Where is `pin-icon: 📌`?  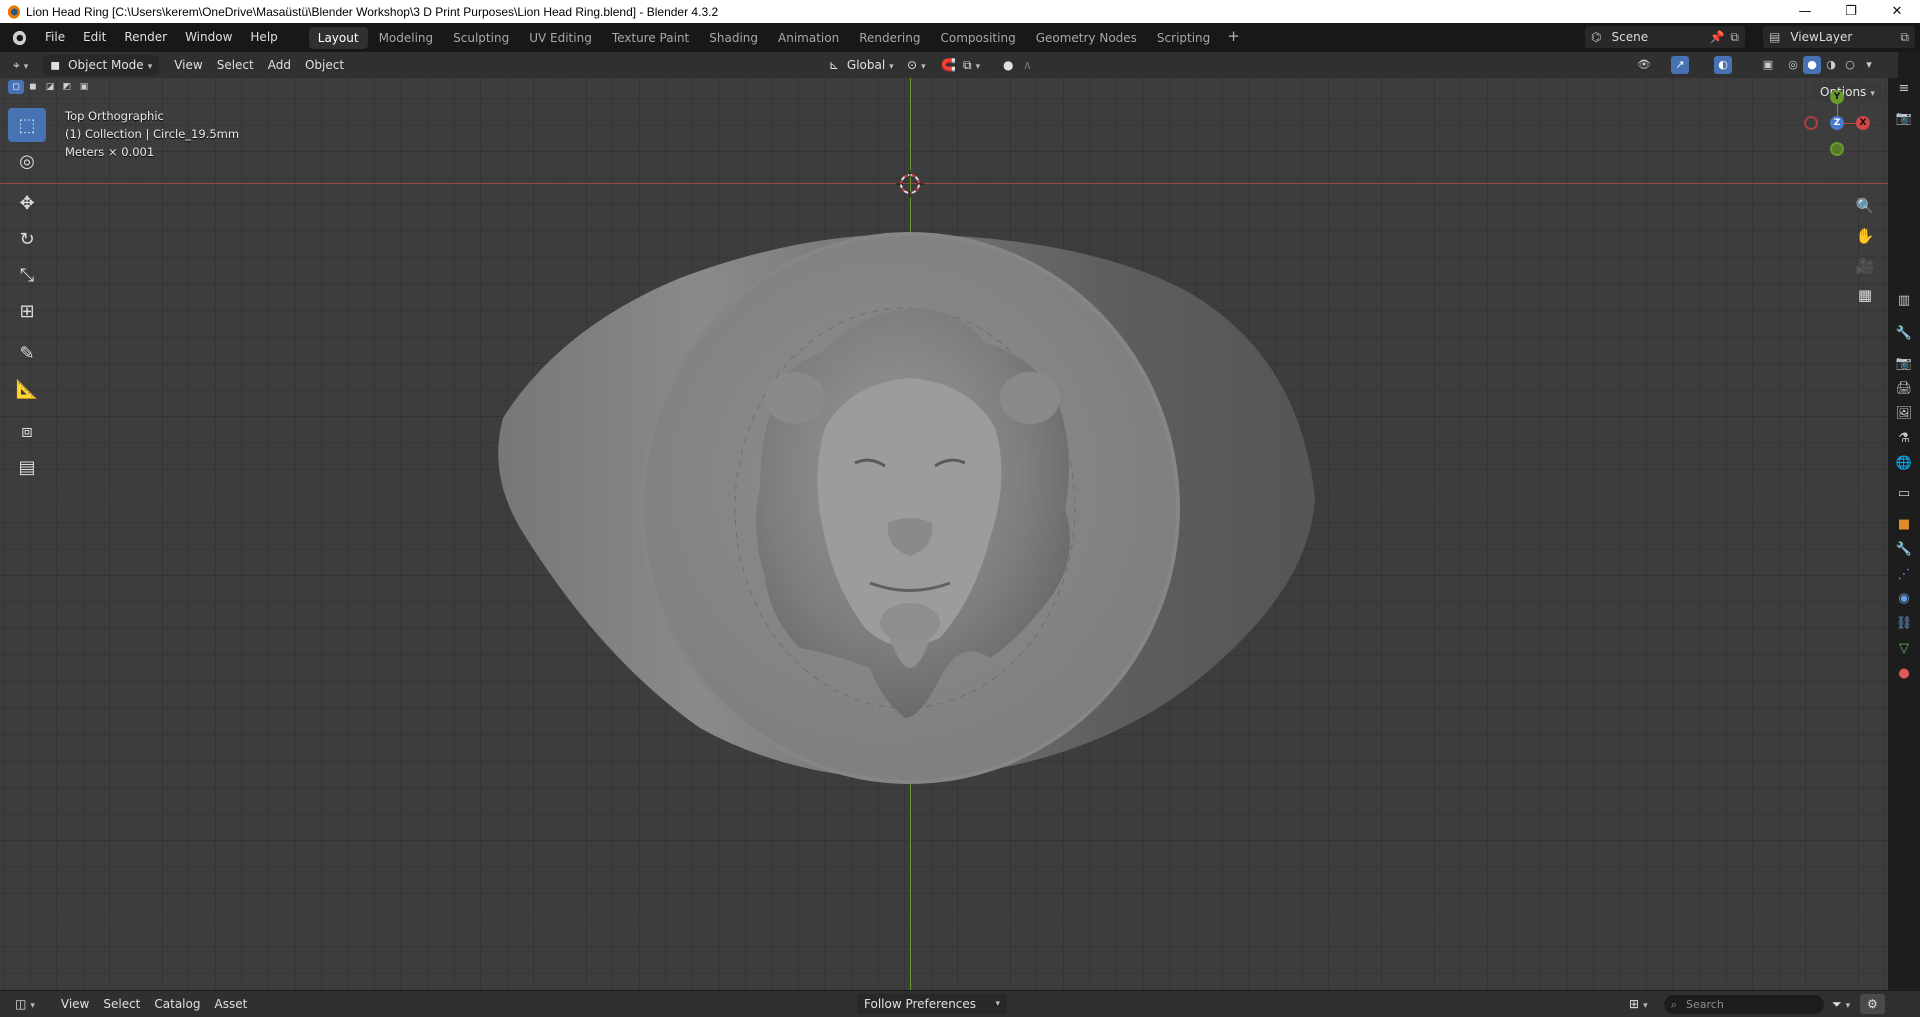
pin-icon: 📌 is located at coordinates (1716, 37).